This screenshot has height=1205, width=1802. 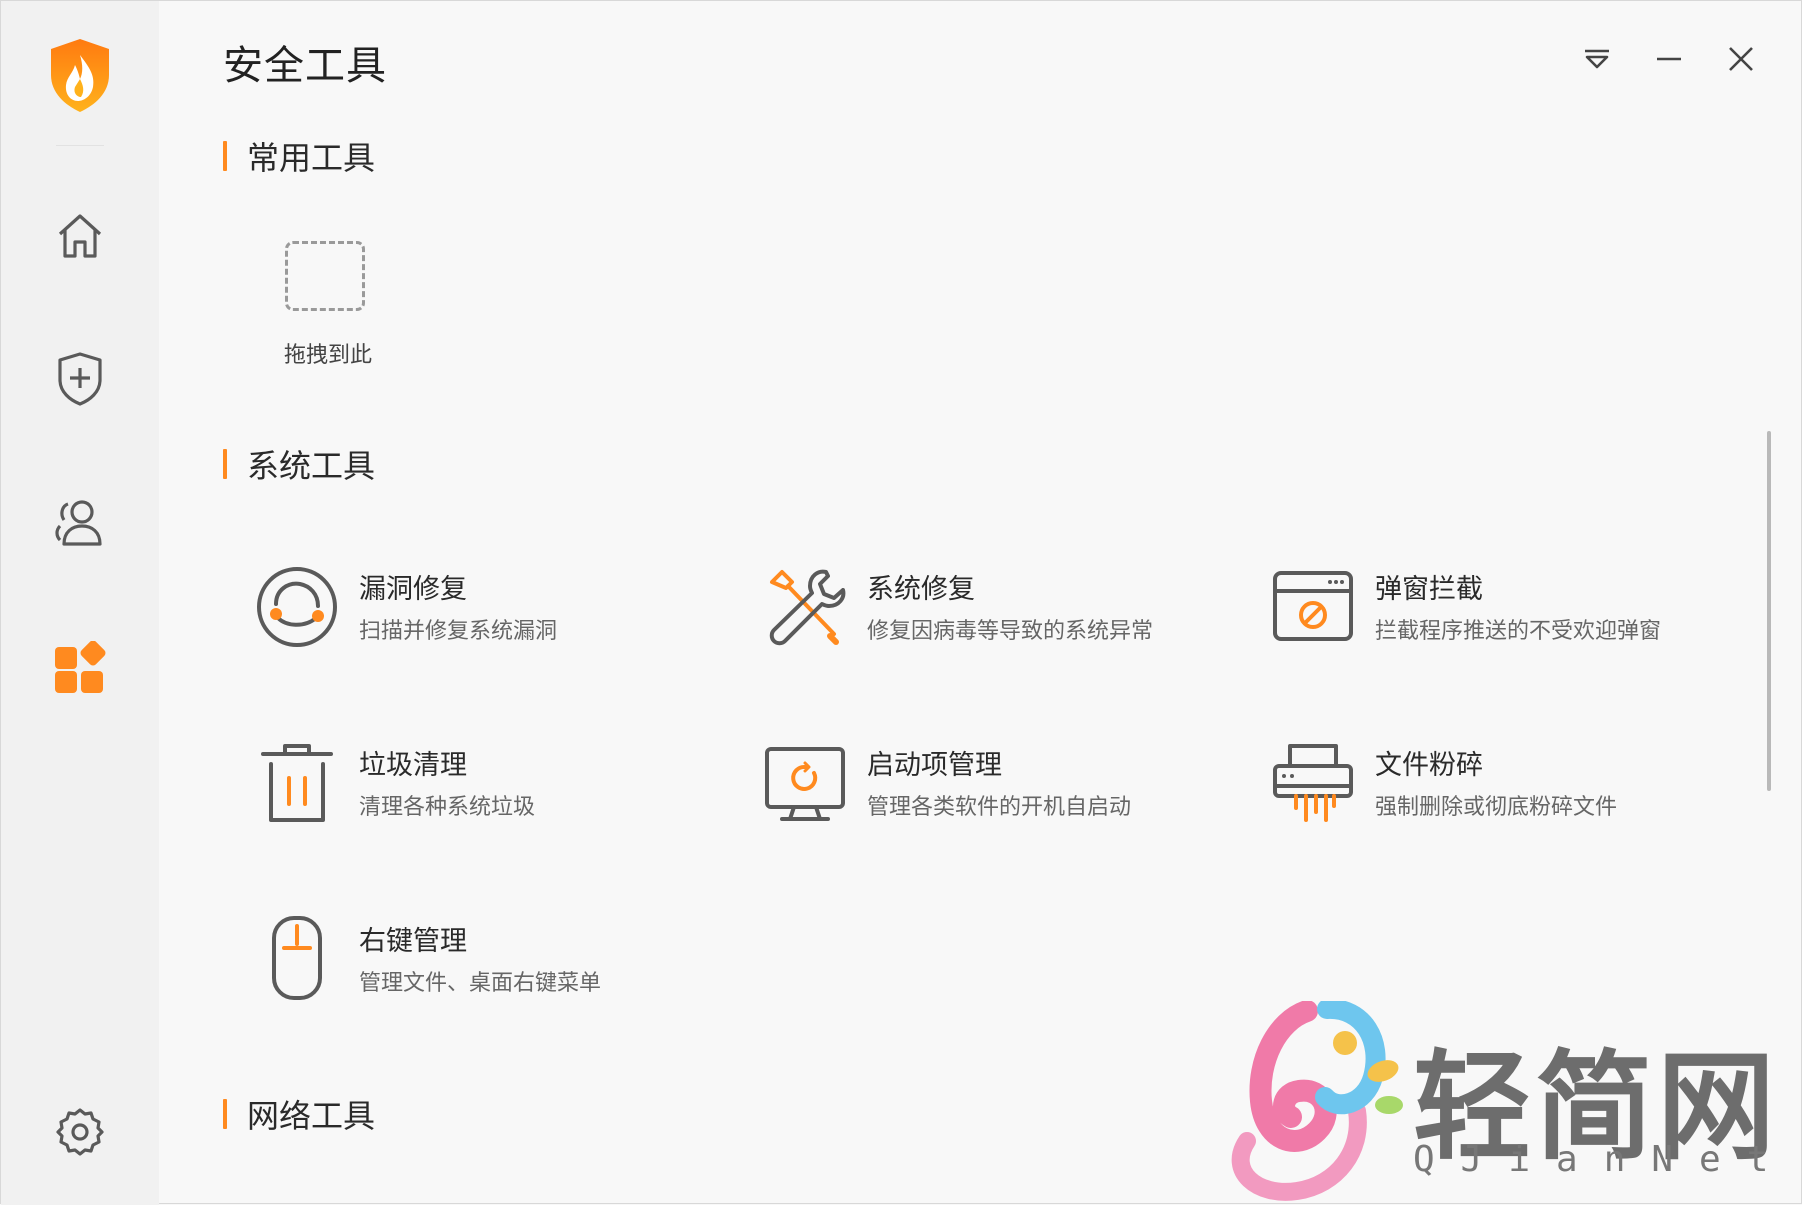 I want to click on drag-drop-label: 拖拽到此, so click(x=327, y=355).